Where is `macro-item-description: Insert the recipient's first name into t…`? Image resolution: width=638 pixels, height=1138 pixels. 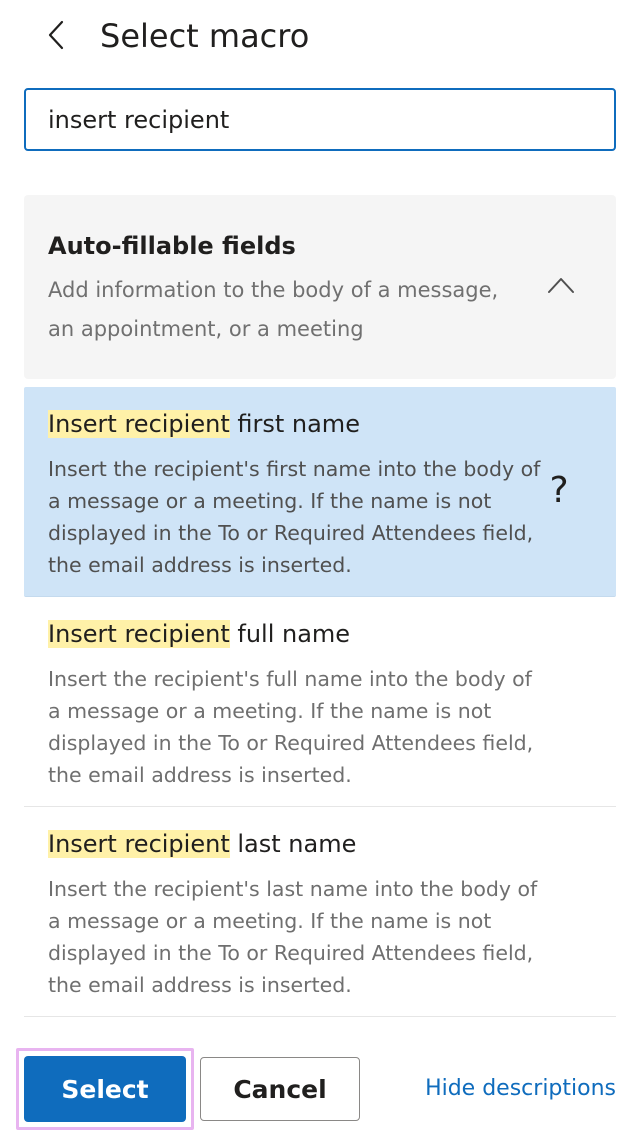
macro-item-description: Insert the recipient's first name into t… is located at coordinates (294, 517).